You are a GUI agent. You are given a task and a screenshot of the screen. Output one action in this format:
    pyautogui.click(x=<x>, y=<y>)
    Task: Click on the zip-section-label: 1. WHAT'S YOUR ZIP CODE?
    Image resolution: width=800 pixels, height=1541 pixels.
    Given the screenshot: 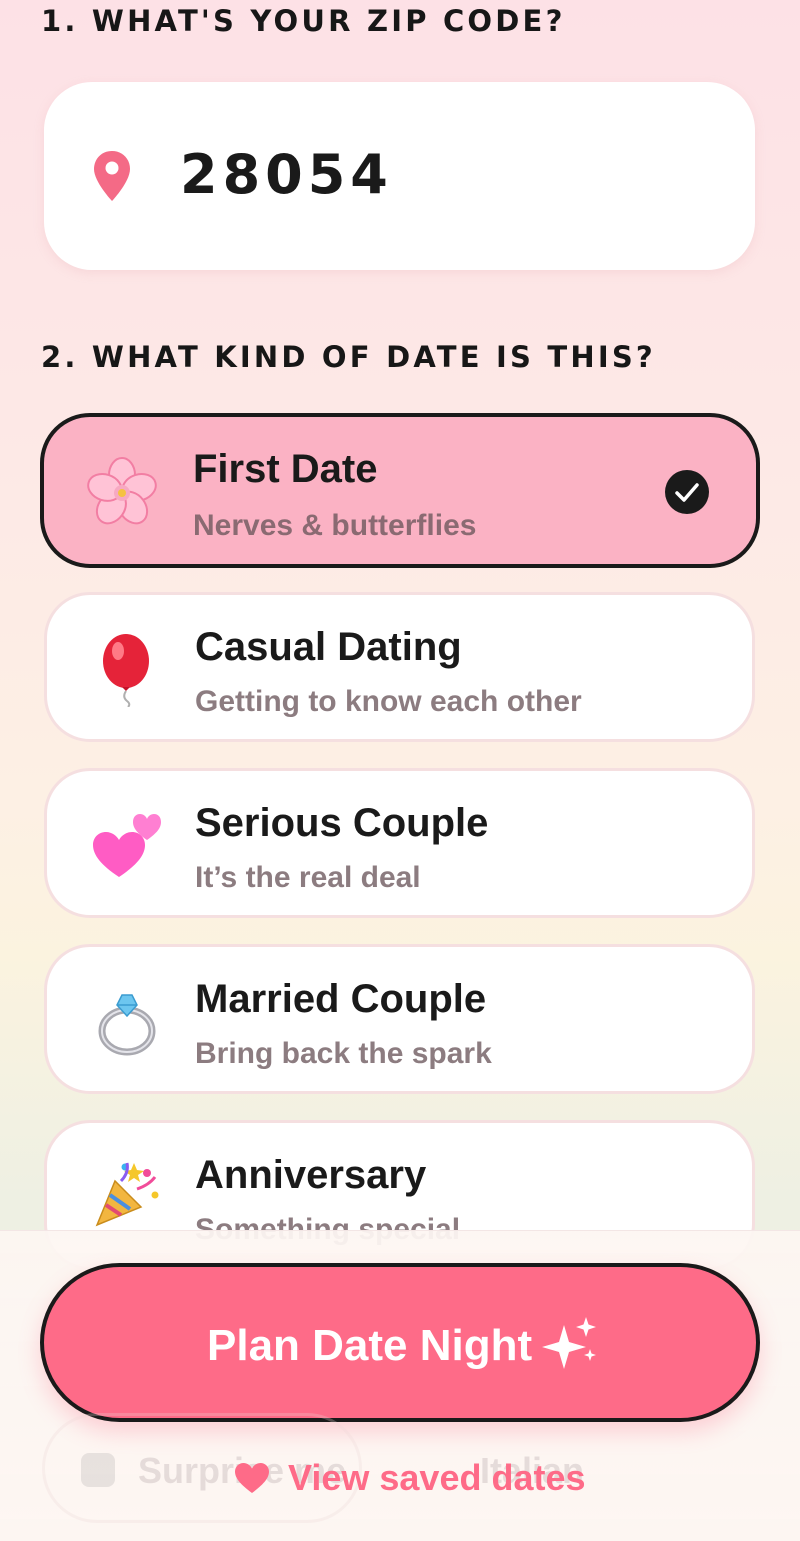 What is the action you would take?
    pyautogui.click(x=303, y=21)
    